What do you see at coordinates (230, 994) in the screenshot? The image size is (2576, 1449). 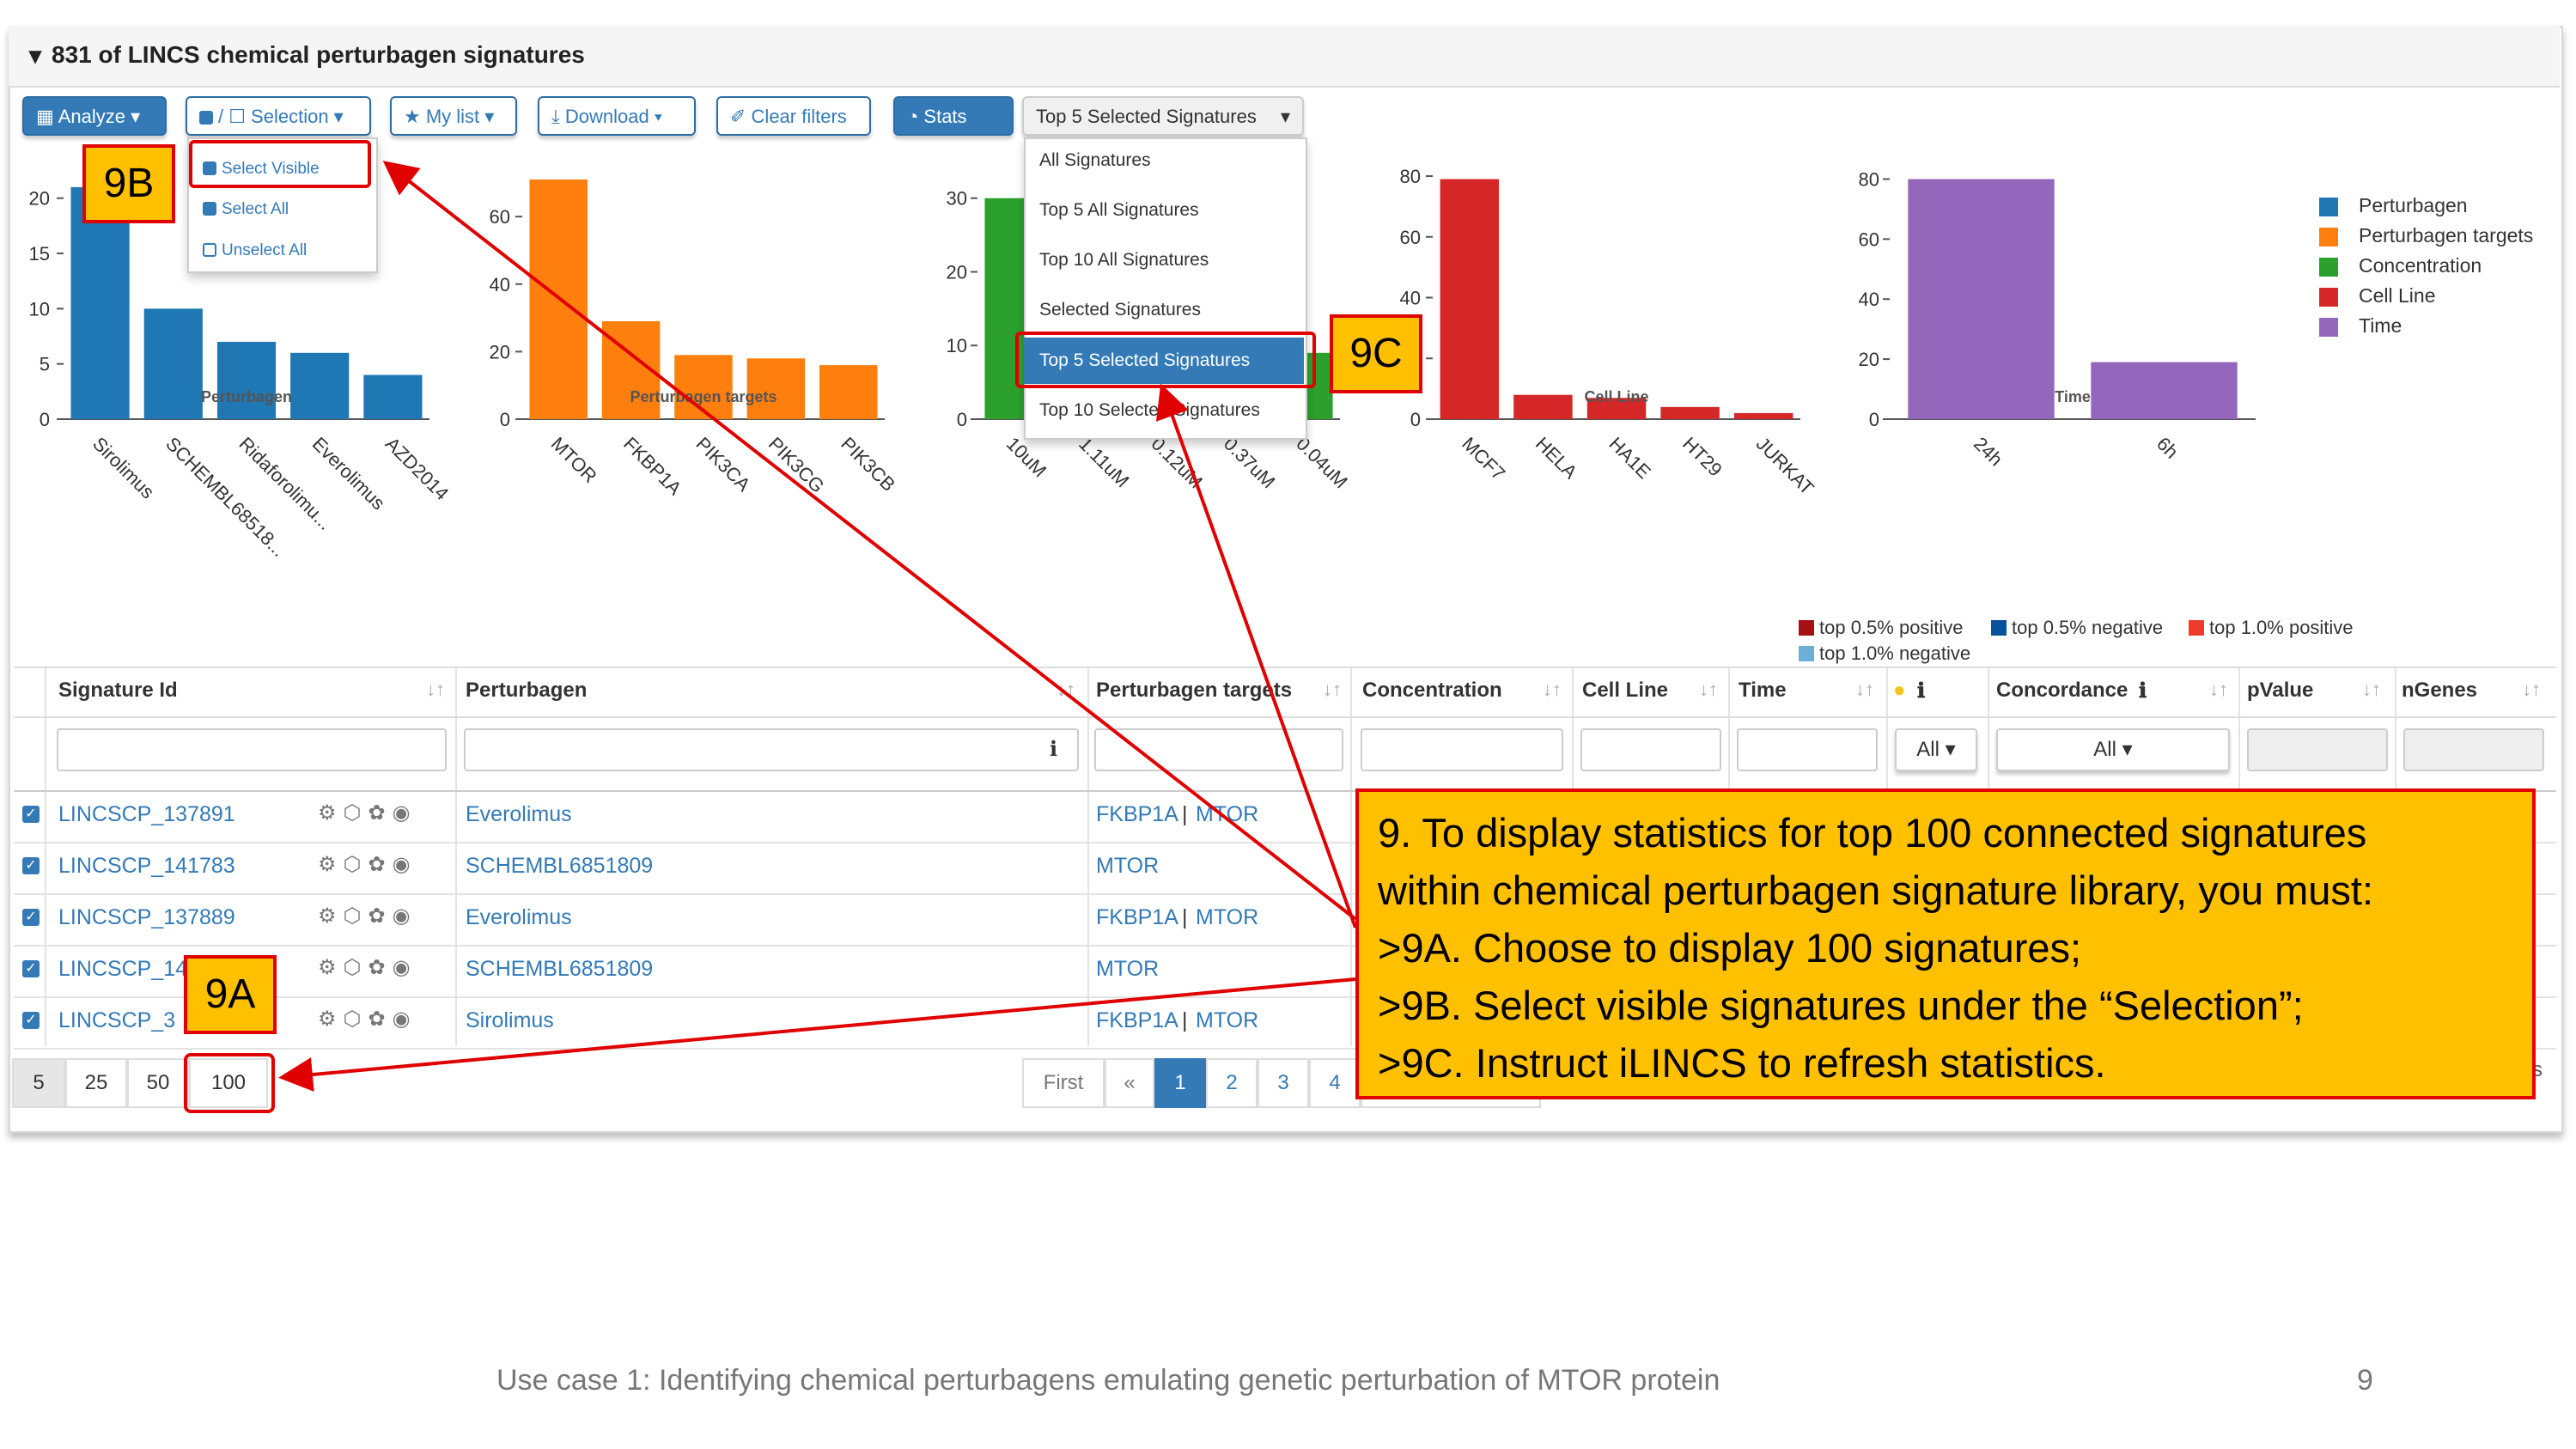 I see `callout-9a: 9A` at bounding box center [230, 994].